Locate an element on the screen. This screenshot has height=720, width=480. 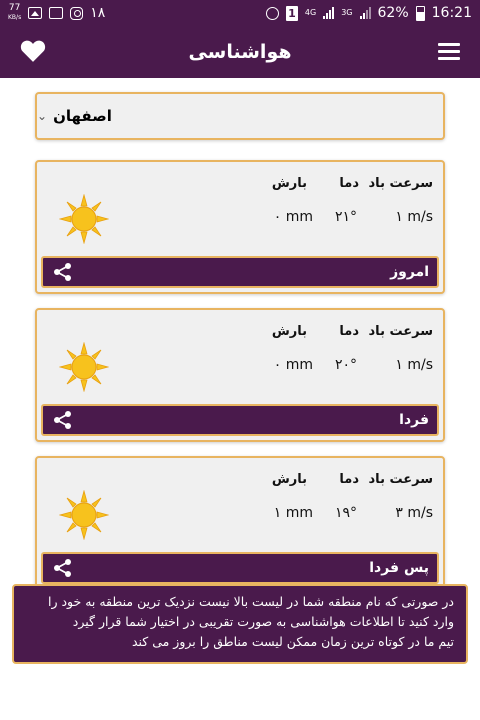
alarm-icon is located at coordinates (272, 13).